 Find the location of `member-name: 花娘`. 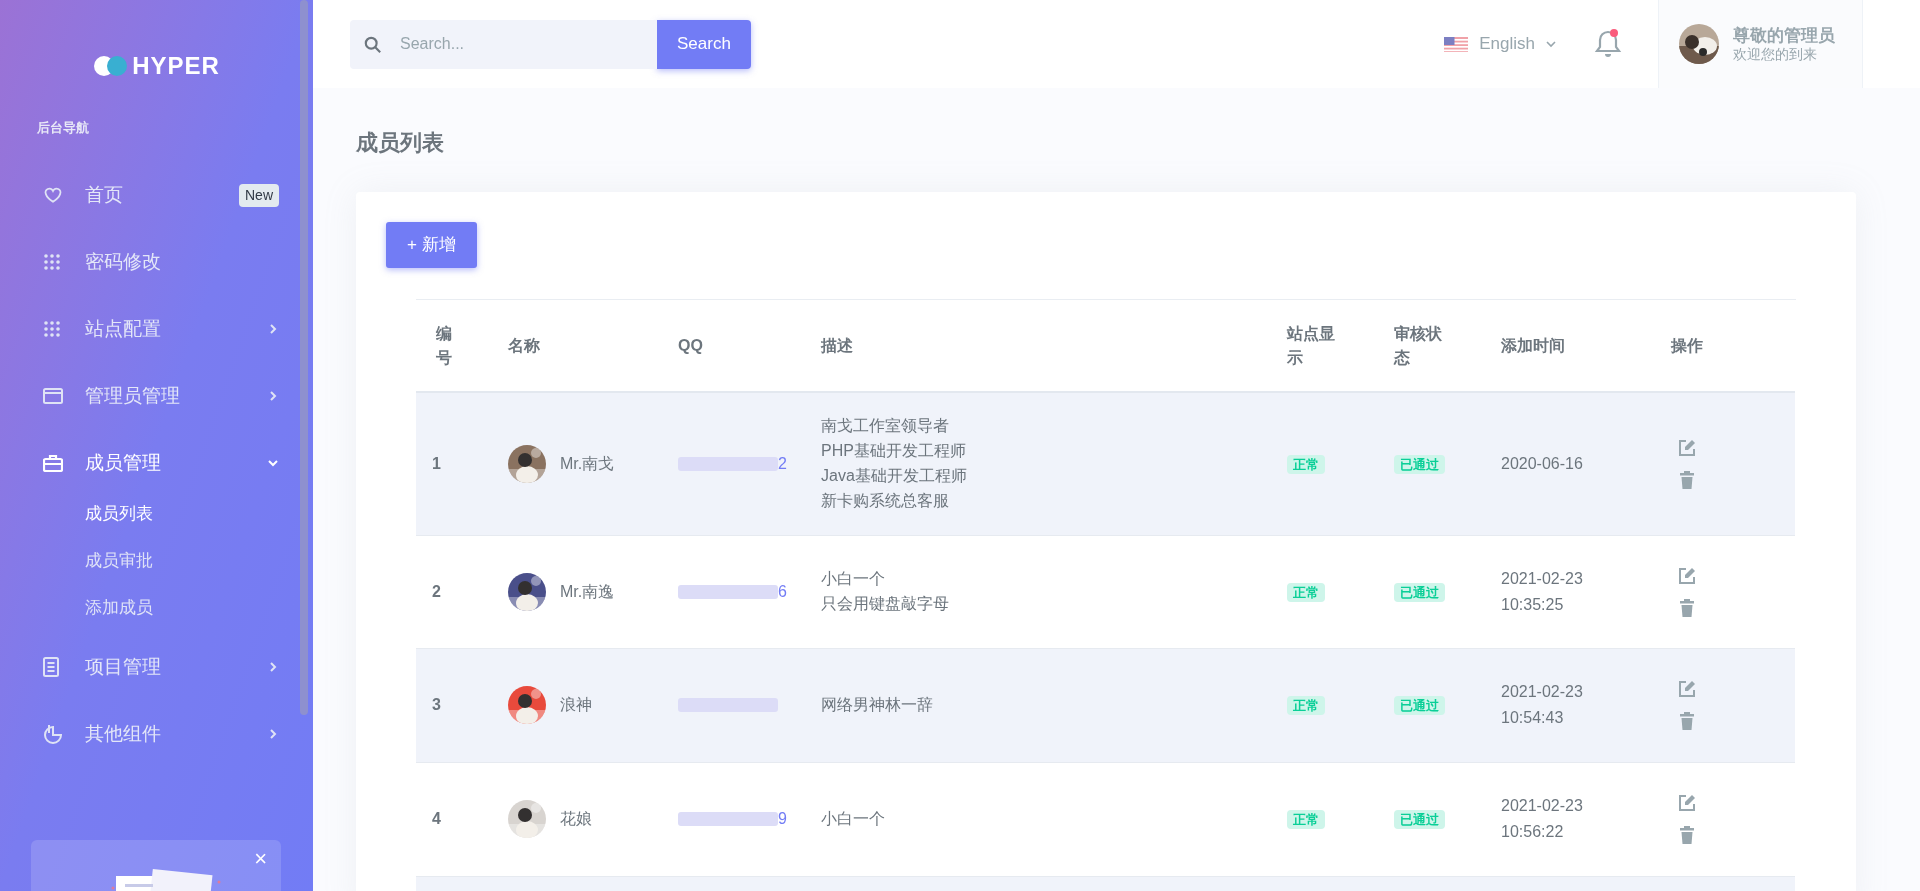

member-name: 花娘 is located at coordinates (576, 819).